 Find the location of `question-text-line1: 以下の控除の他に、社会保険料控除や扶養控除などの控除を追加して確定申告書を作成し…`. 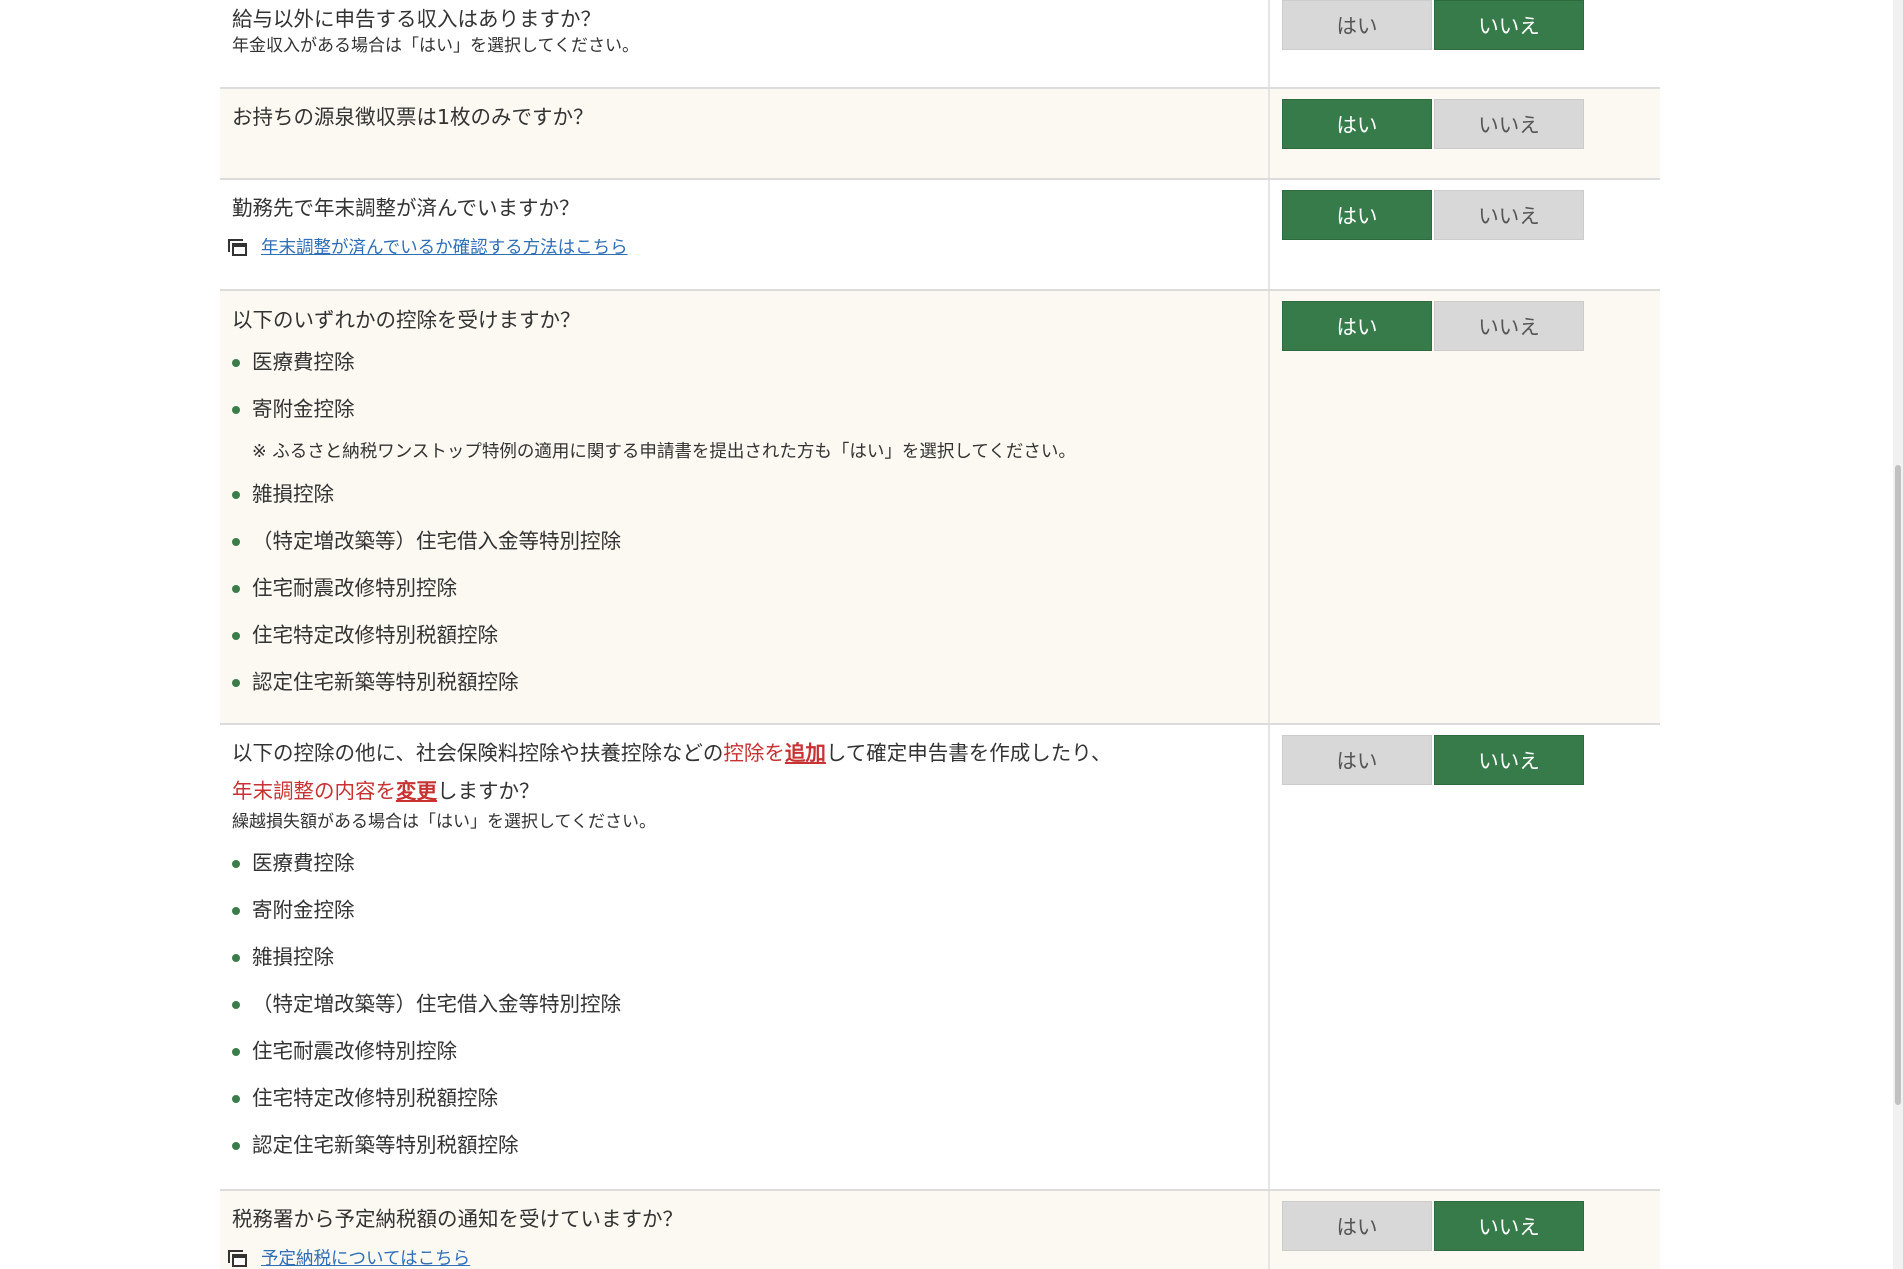

question-text-line1: 以下の控除の他に、社会保険料控除や扶養控除などの控除を追加して確定申告書を作成し… is located at coordinates (744, 753).